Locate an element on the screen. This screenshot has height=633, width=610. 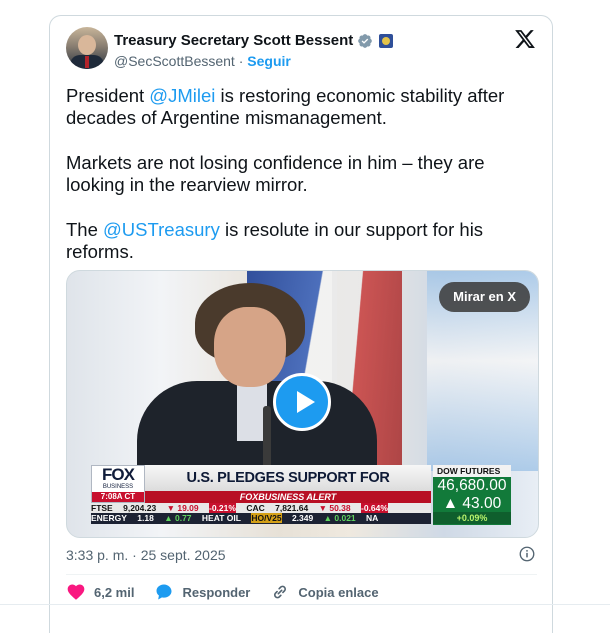
fox-logo-text: FOX is located at coordinates (118, 474).